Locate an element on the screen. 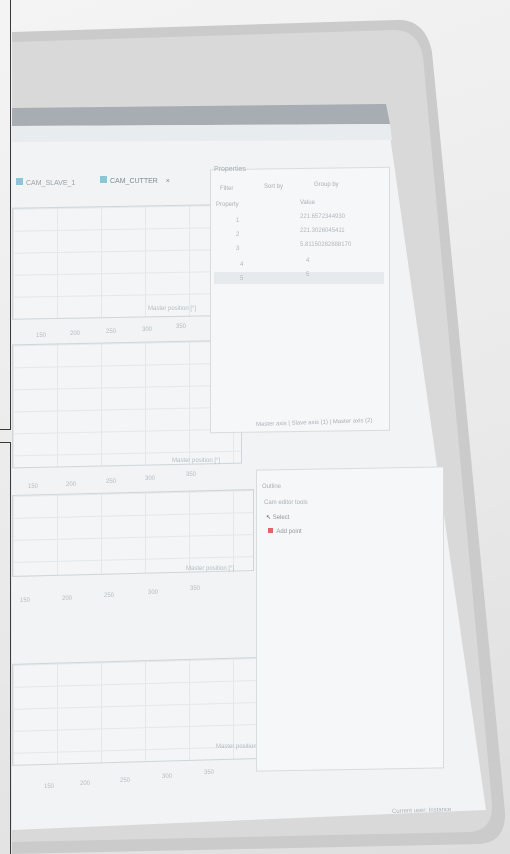  group-button: Group by is located at coordinates (326, 185).